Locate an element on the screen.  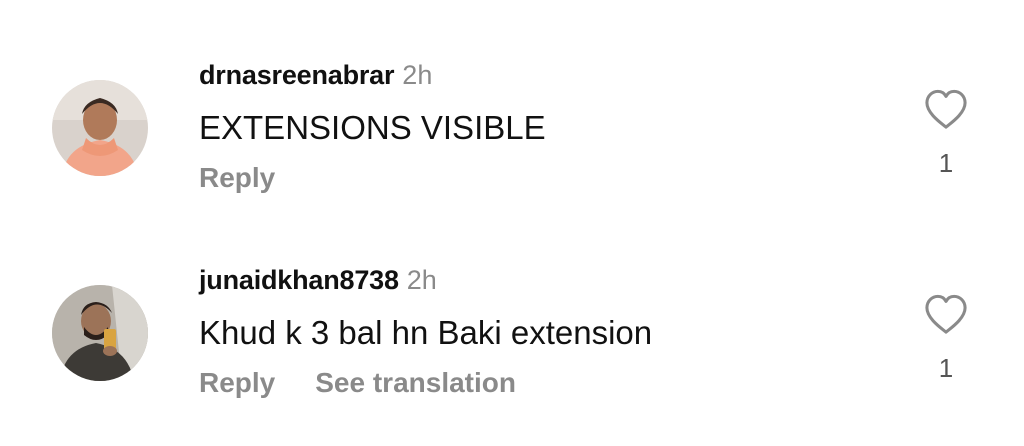
comment-text: EXTENSIONS VISIBLE is located at coordinates (372, 127).